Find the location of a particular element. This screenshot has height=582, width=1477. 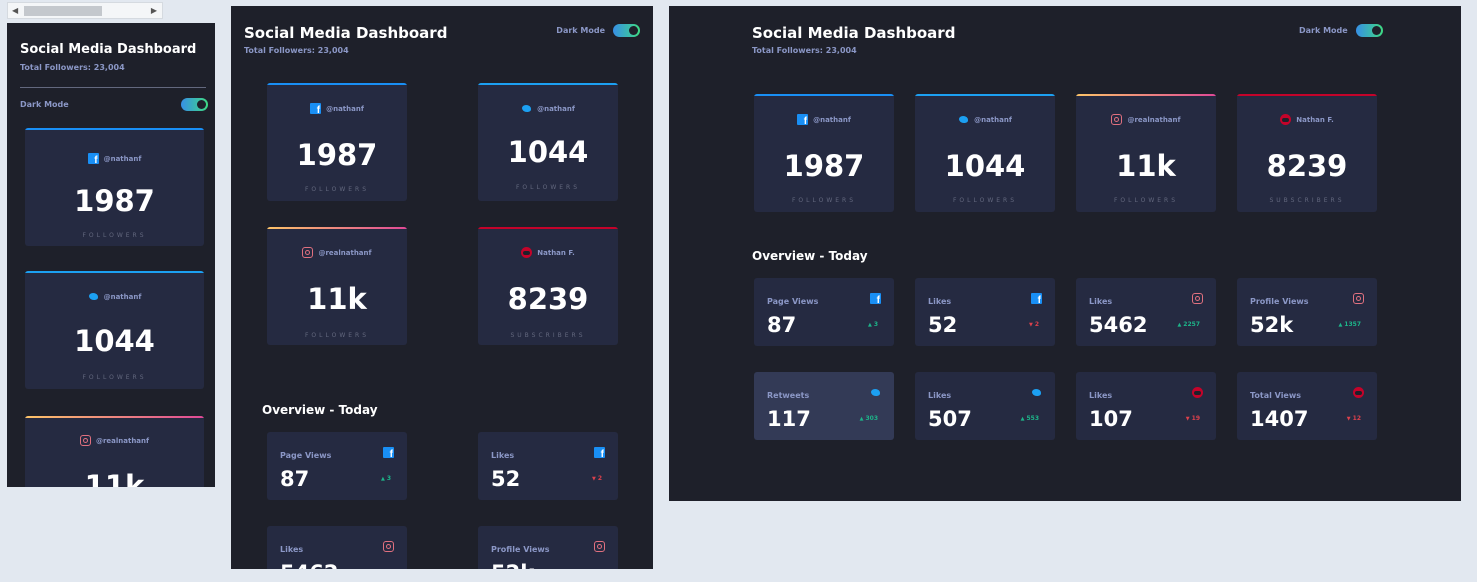

overview-change: ▼ 12 is located at coordinates (1354, 418).